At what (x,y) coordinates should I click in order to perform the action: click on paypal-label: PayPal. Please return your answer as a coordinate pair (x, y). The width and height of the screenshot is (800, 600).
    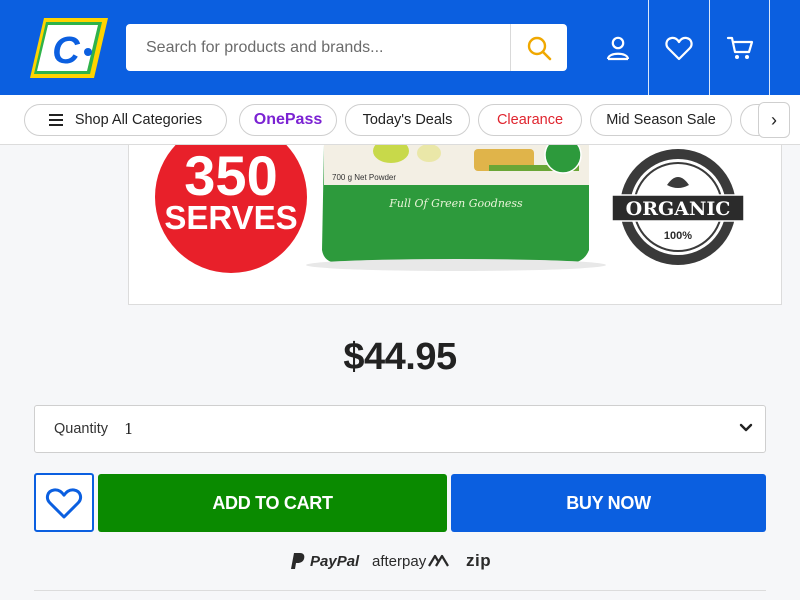
    Looking at the image, I should click on (335, 561).